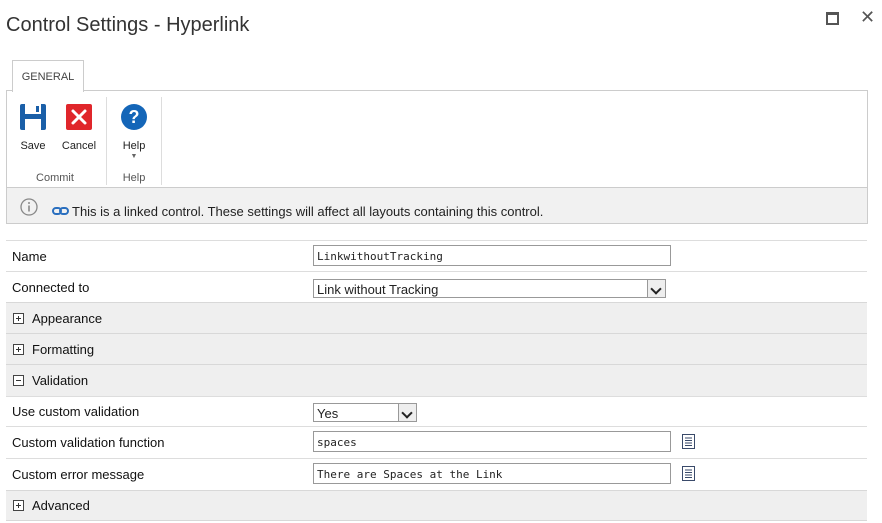  Describe the element at coordinates (365, 412) in the screenshot. I see `use-custom-validation-select: Yes` at that location.